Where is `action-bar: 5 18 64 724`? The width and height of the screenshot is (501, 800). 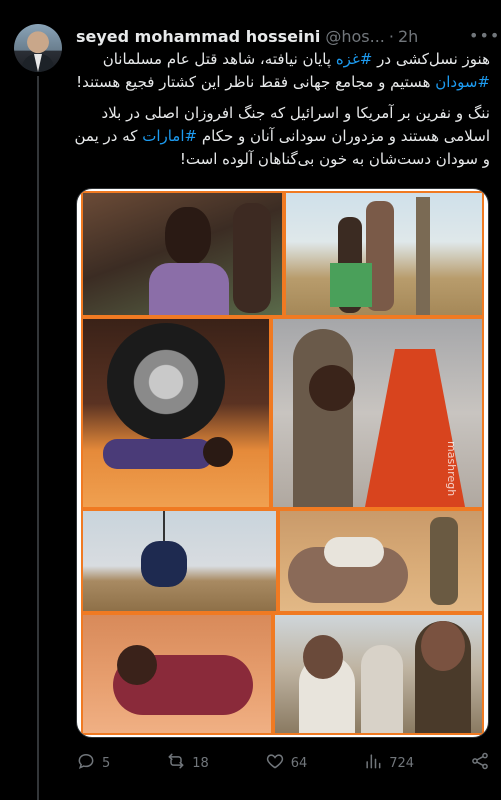 action-bar: 5 18 64 724 is located at coordinates (283, 763).